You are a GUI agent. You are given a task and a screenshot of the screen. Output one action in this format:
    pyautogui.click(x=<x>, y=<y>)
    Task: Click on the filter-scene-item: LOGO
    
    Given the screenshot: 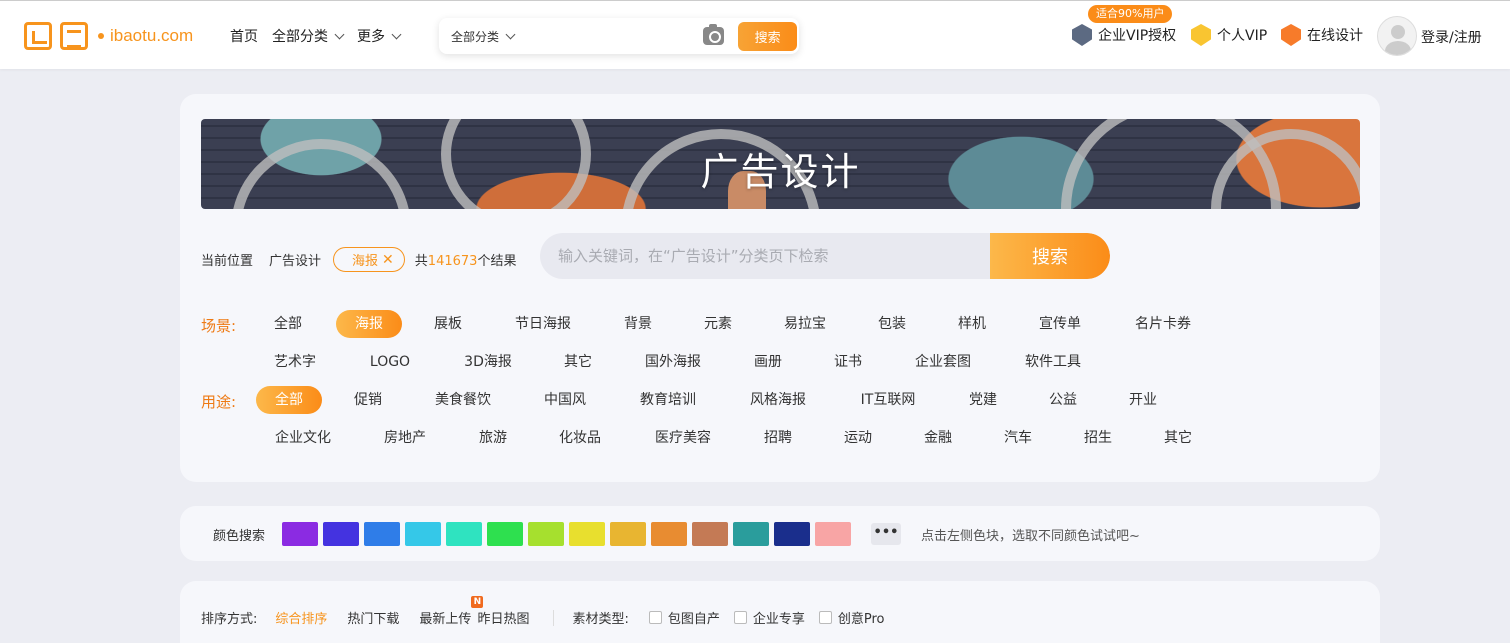 What is the action you would take?
    pyautogui.click(x=390, y=362)
    